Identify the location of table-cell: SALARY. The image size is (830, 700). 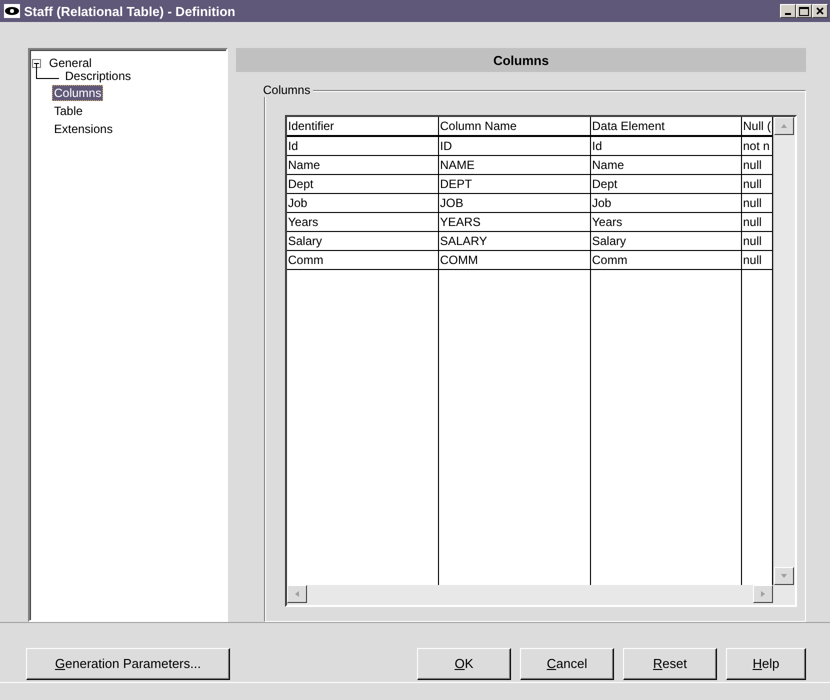
(515, 241).